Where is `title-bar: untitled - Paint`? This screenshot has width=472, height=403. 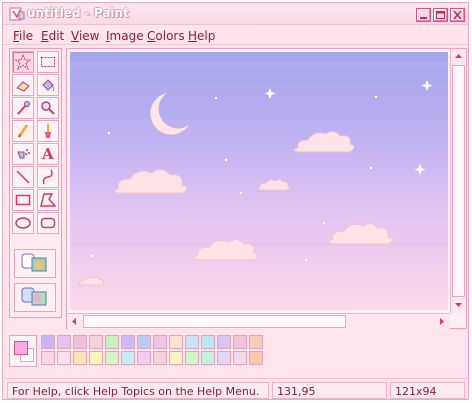
title-bar: untitled - Paint is located at coordinates (235, 14).